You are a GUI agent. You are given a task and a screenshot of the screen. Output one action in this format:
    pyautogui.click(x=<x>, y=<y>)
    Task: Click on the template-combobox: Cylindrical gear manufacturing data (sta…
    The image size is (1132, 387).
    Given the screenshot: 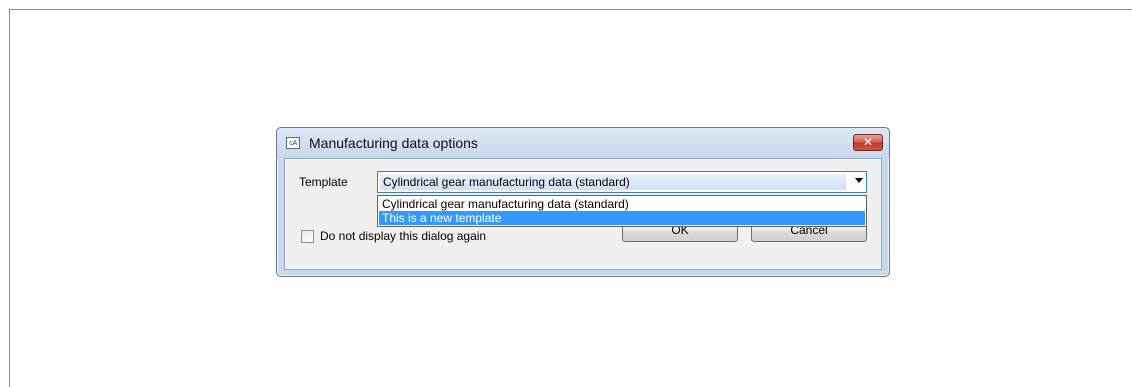 What is the action you would take?
    pyautogui.click(x=622, y=182)
    